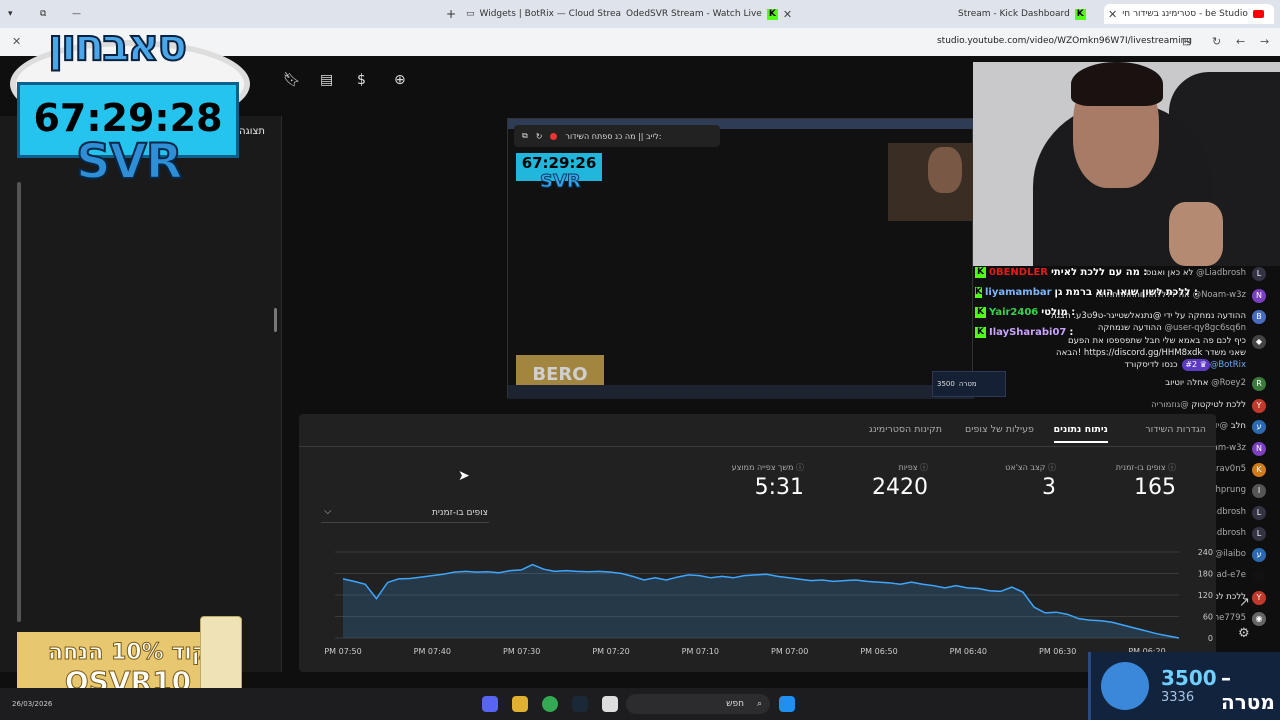 Image resolution: width=1280 pixels, height=720 pixels. I want to click on chevron-down-icon: ⌵, so click(328, 511).